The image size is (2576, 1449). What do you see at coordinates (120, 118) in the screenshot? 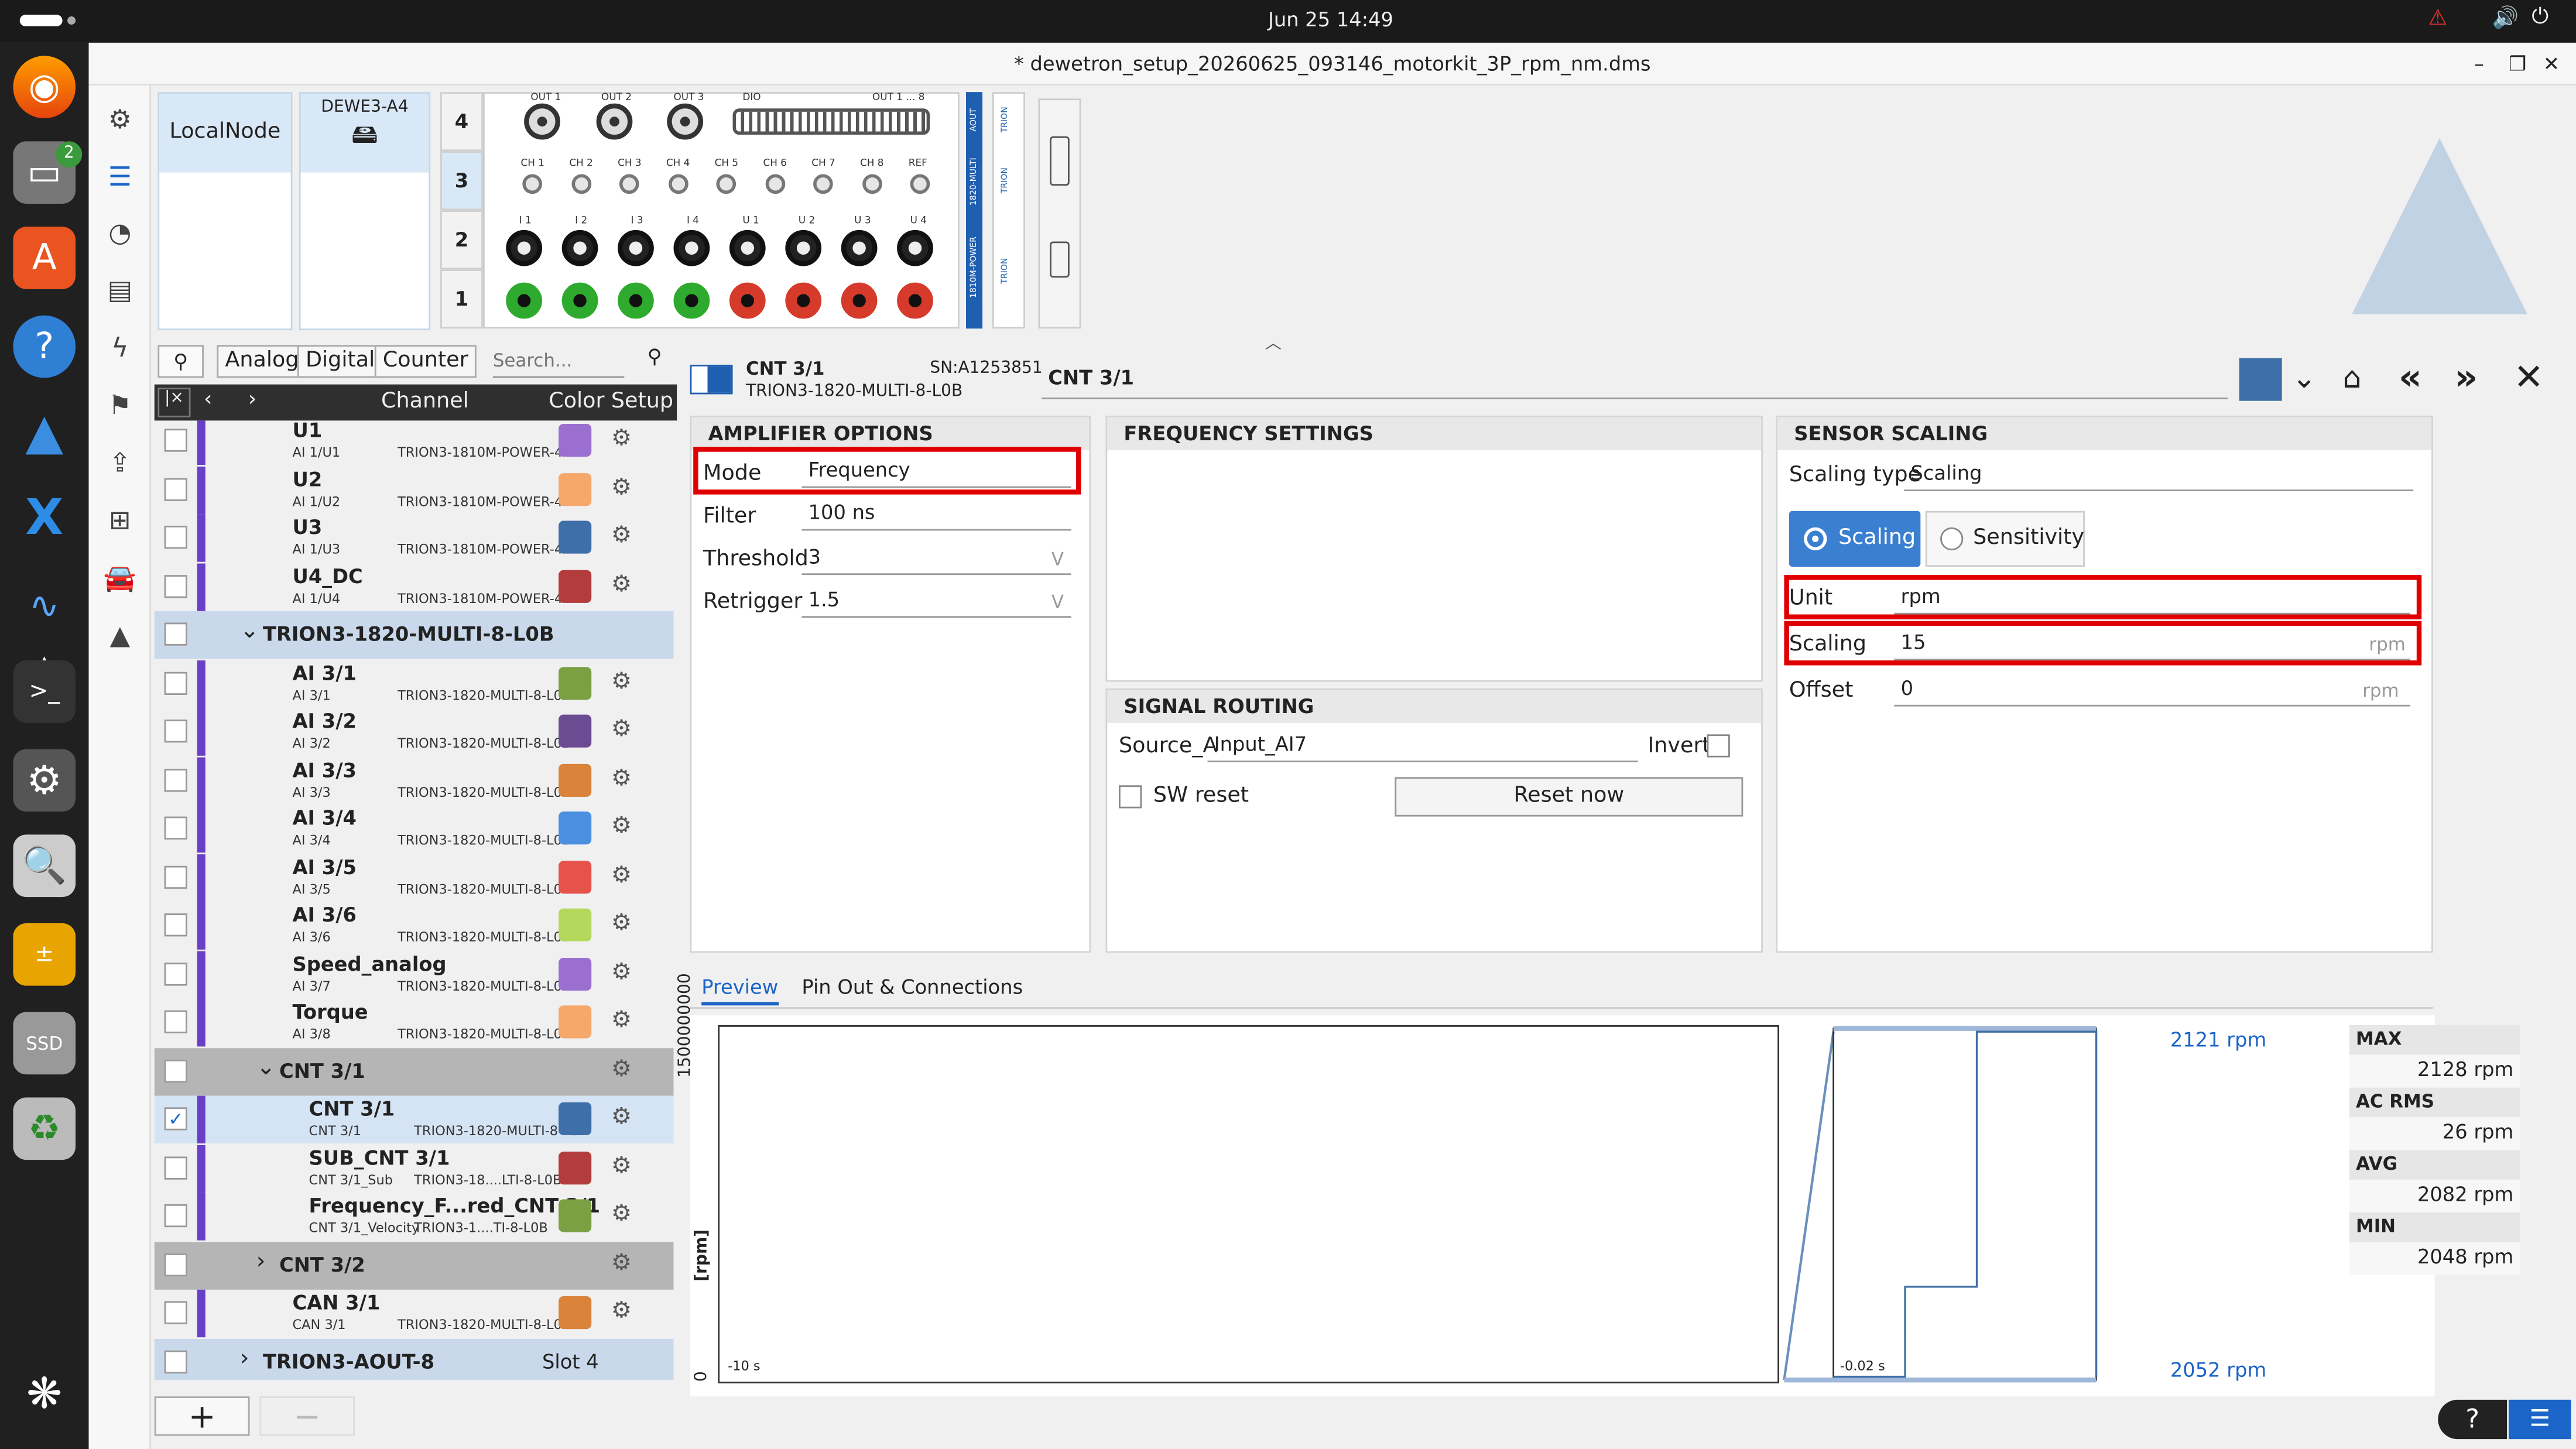
I see `settings-gear-icon: ⚙` at bounding box center [120, 118].